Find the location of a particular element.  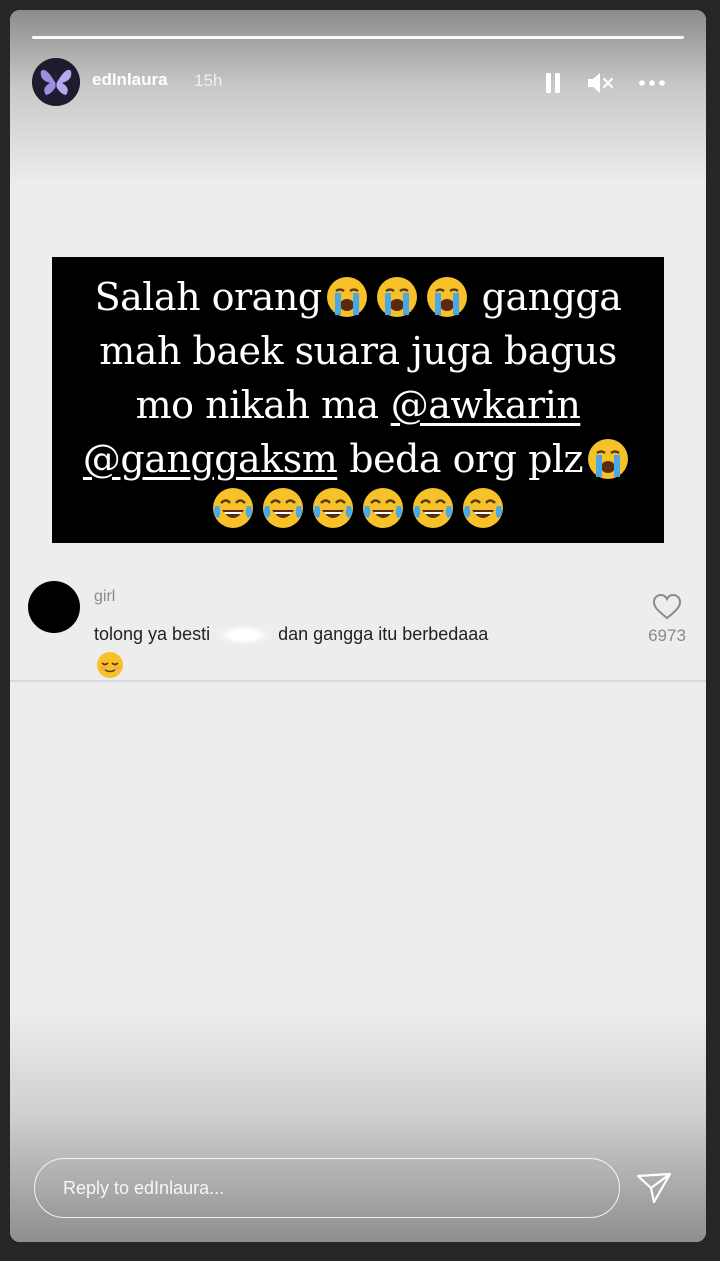

story-timestamp: 15h is located at coordinates (208, 80).